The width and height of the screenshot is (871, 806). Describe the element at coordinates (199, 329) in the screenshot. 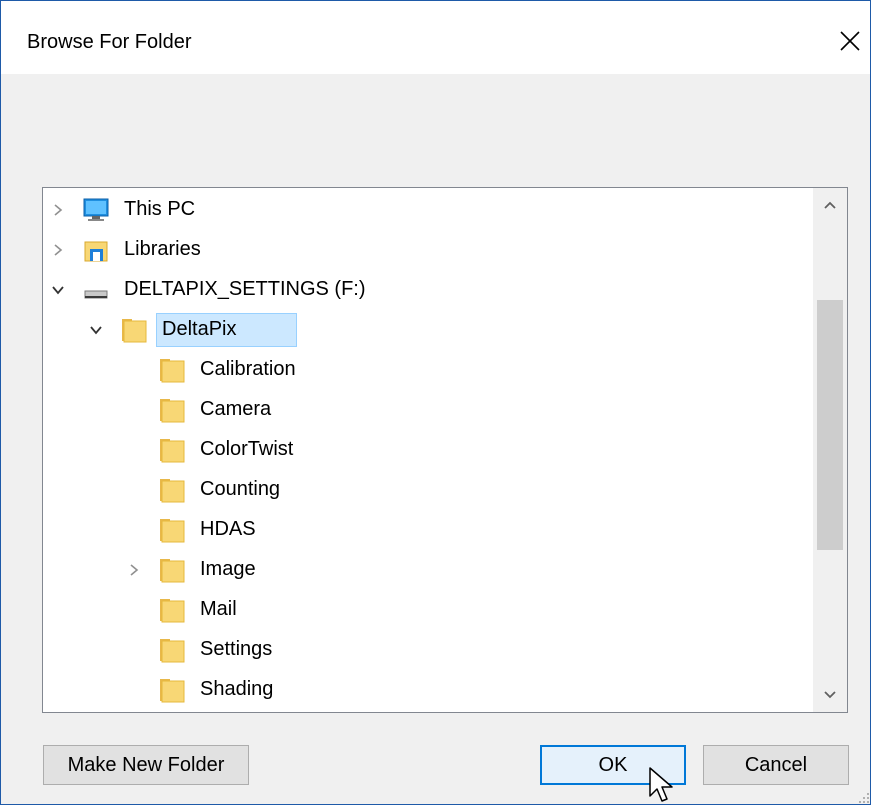

I see `tree-item-label: DeltaPix` at that location.